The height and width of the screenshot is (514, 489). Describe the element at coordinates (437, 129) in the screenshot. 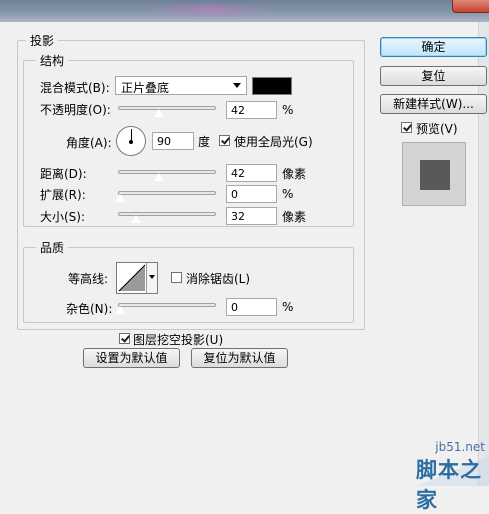

I see `preview-label: 预览(V)` at that location.